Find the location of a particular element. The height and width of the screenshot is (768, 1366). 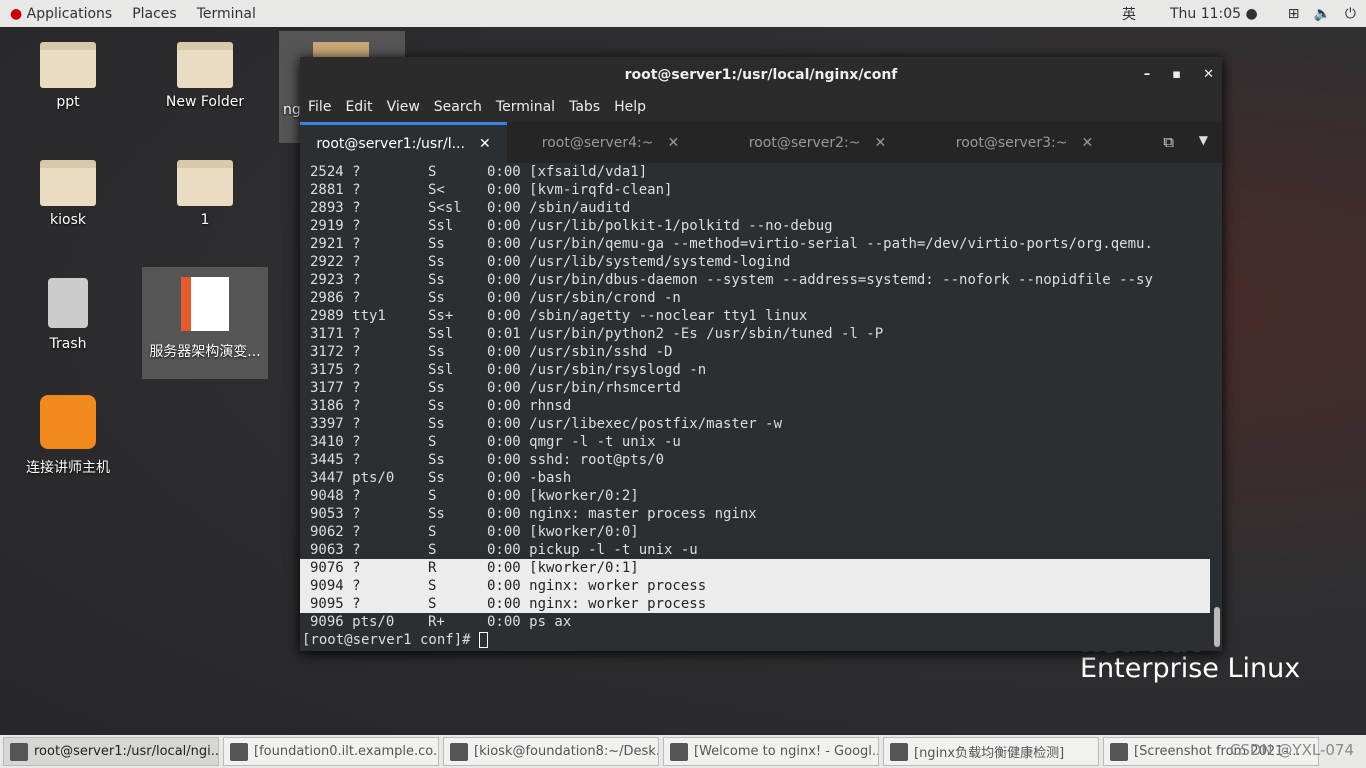

desktop-icon-teacher-host: 连接讲师主机 is located at coordinates (68, 436).